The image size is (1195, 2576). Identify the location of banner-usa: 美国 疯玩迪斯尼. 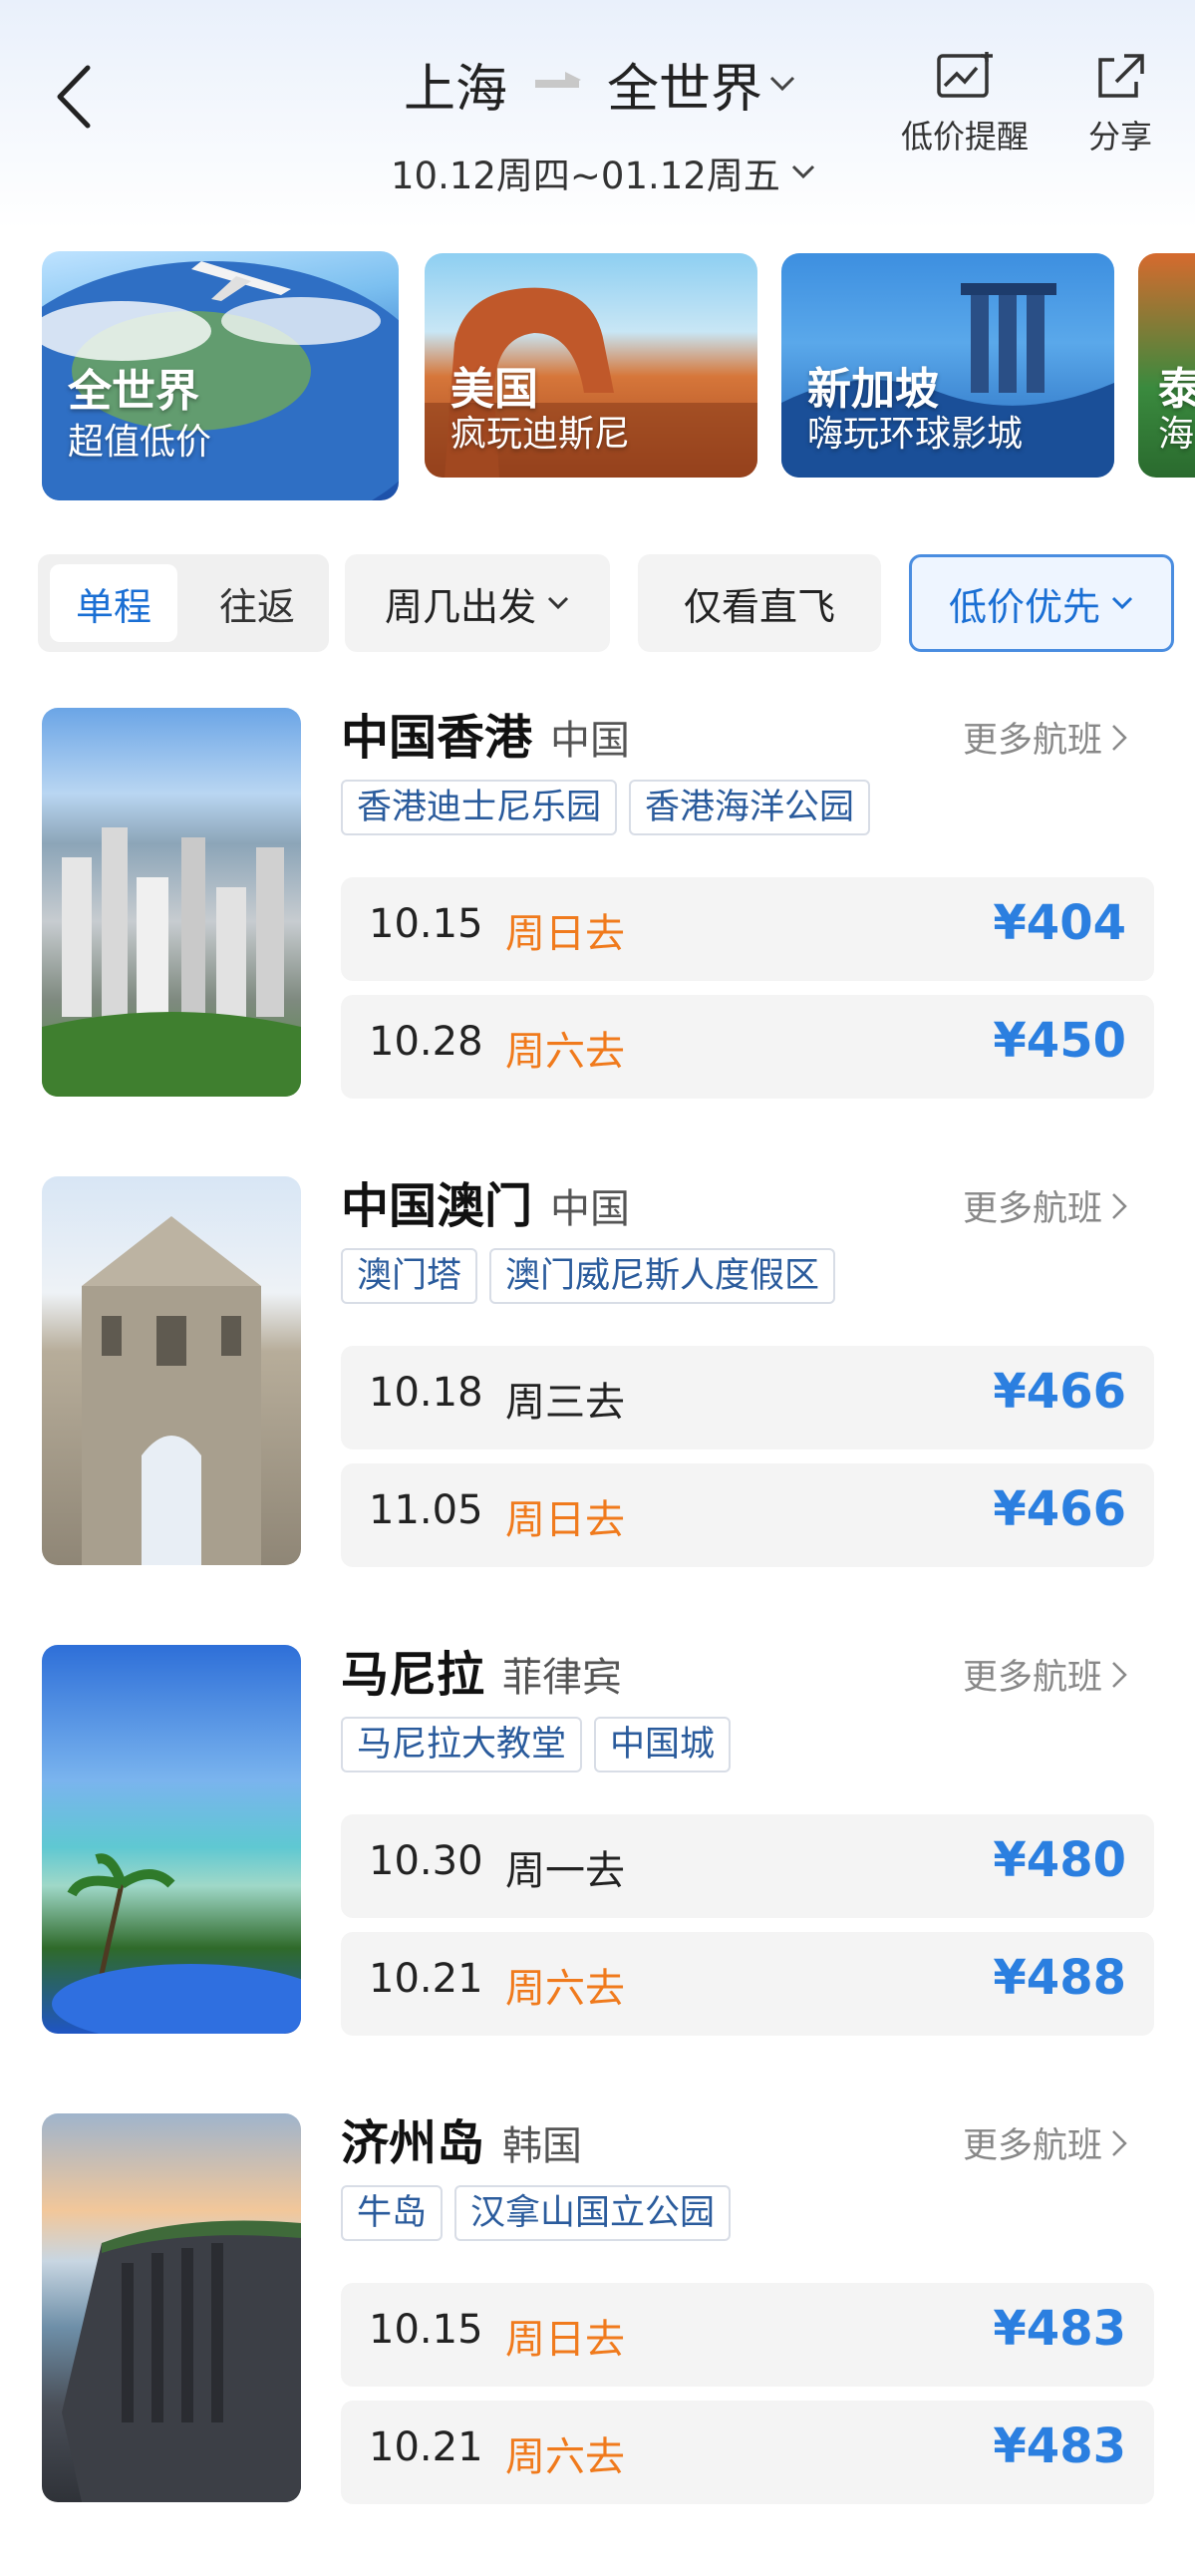
(591, 365).